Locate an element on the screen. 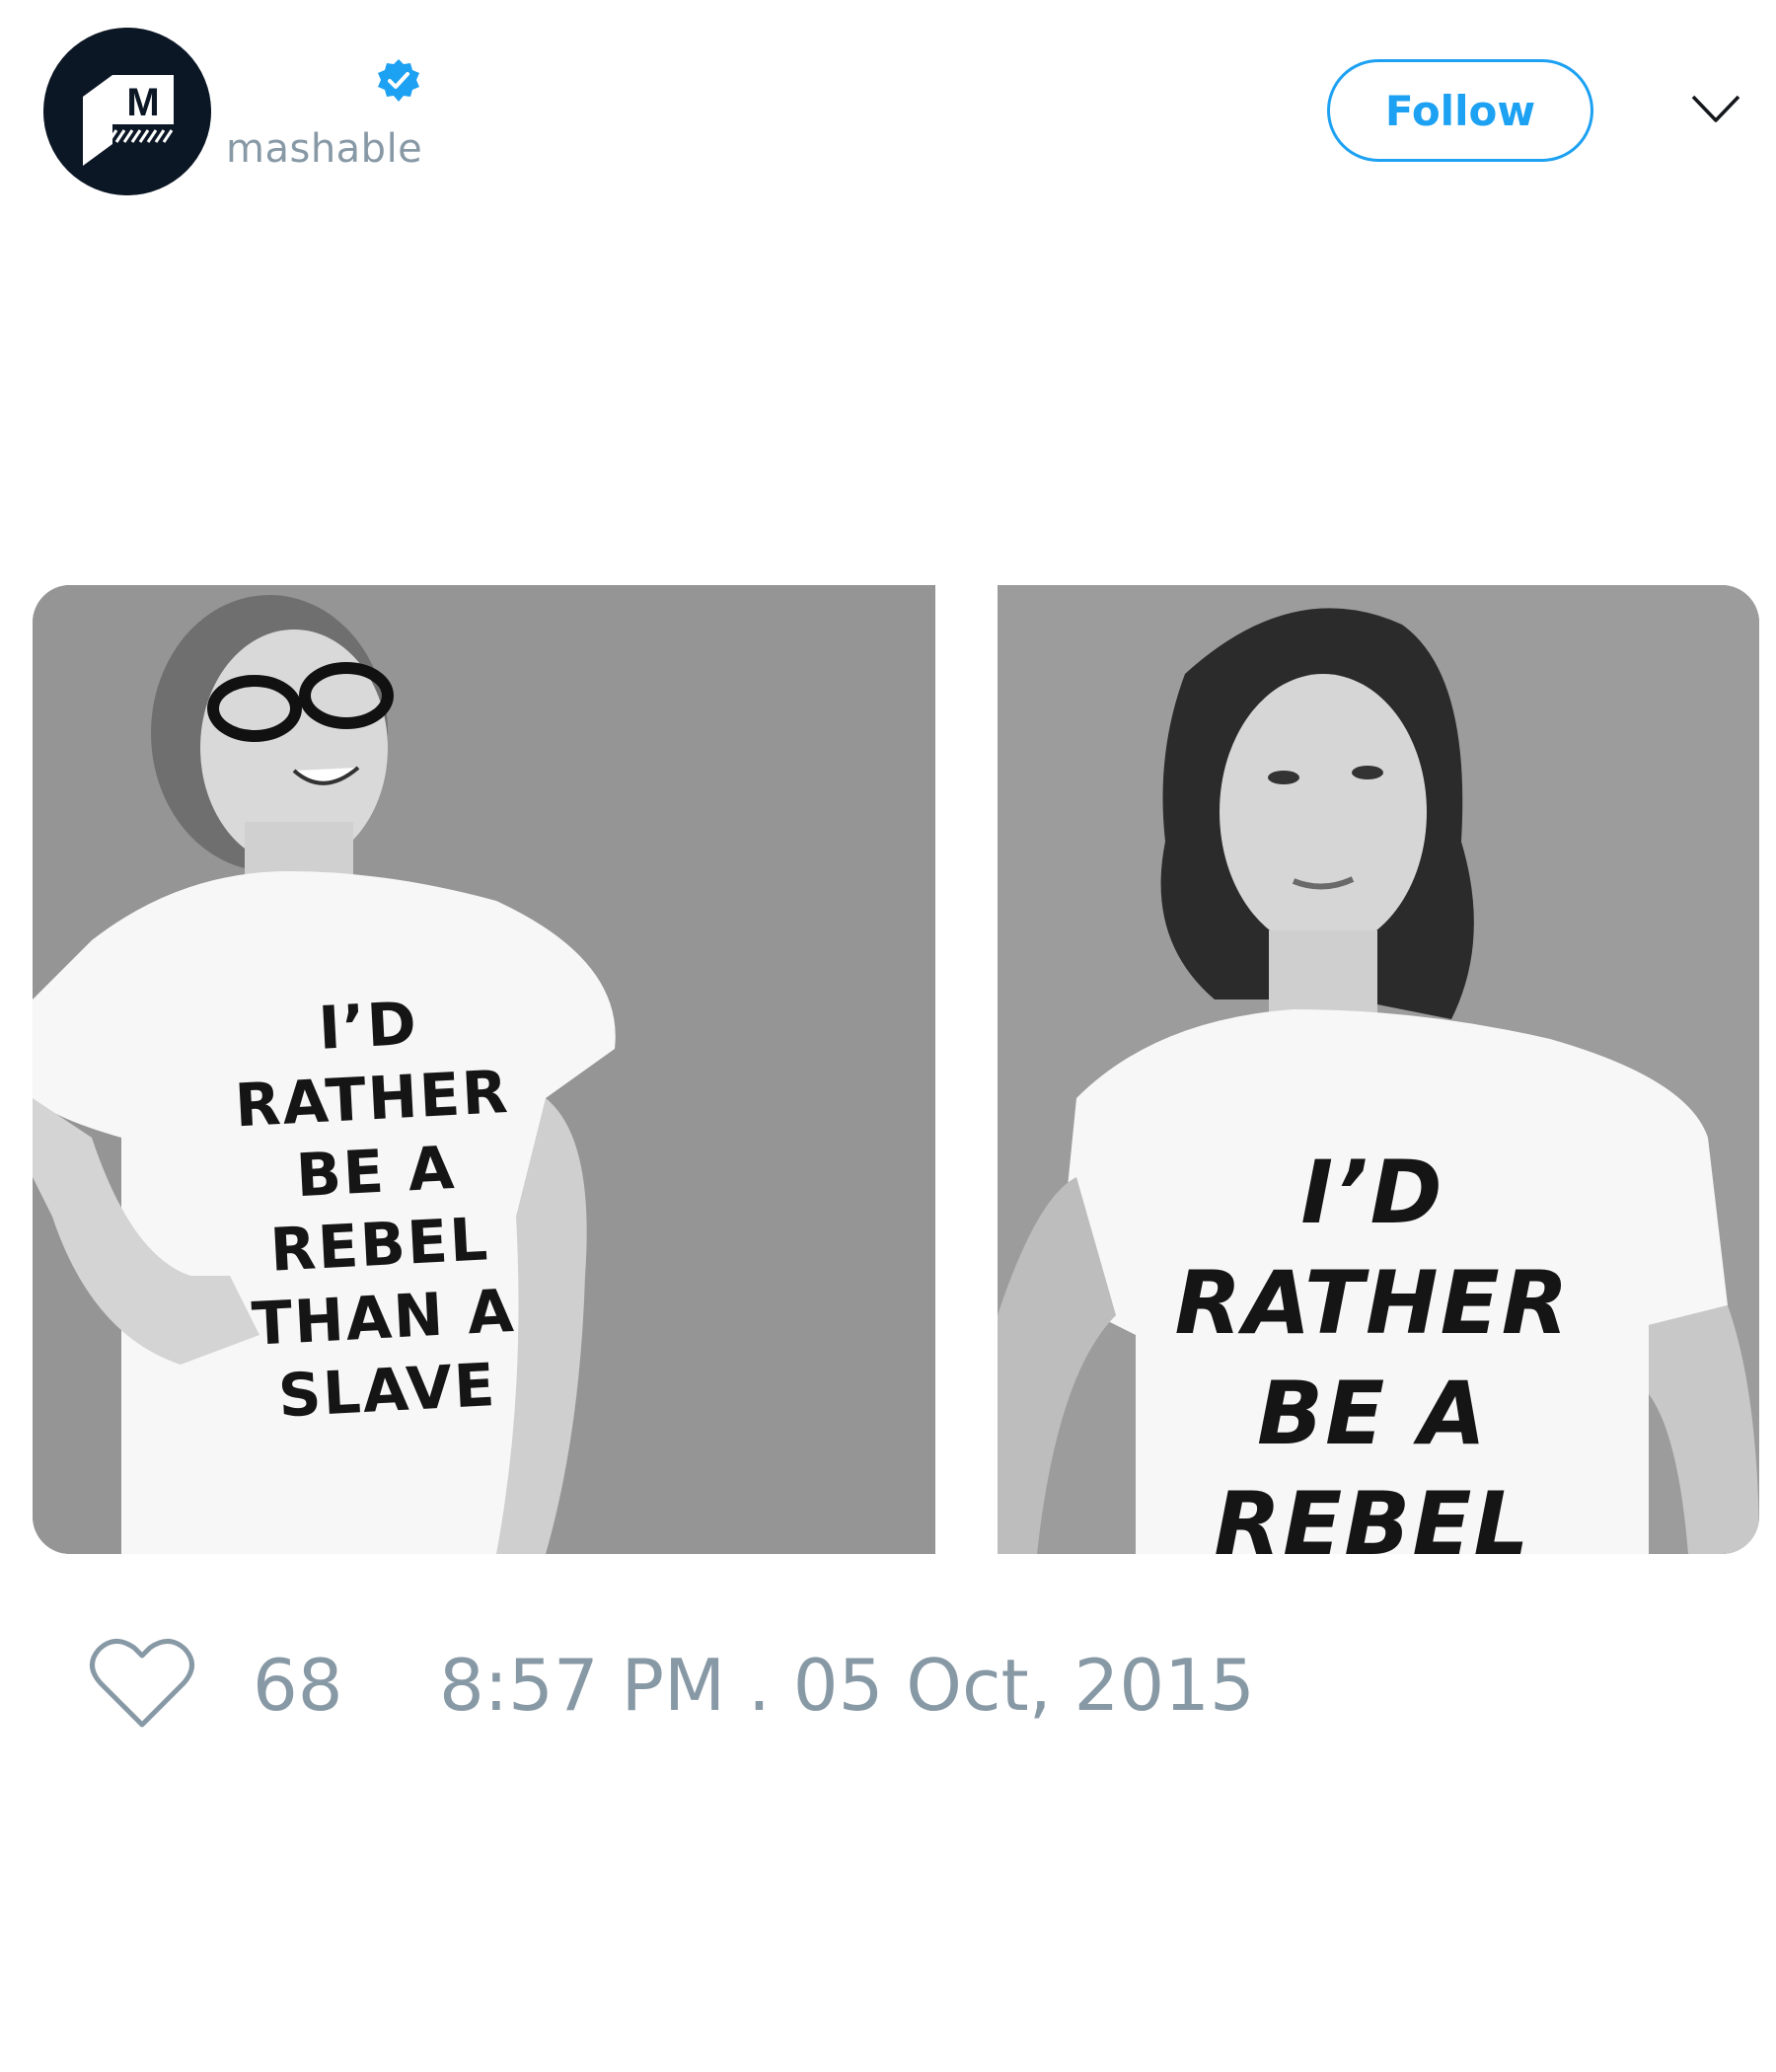 This screenshot has height=2072, width=1776. verified-badge-icon is located at coordinates (399, 81).